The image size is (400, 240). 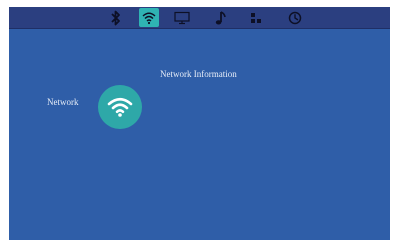 I want to click on tab-apps, so click(x=256, y=17).